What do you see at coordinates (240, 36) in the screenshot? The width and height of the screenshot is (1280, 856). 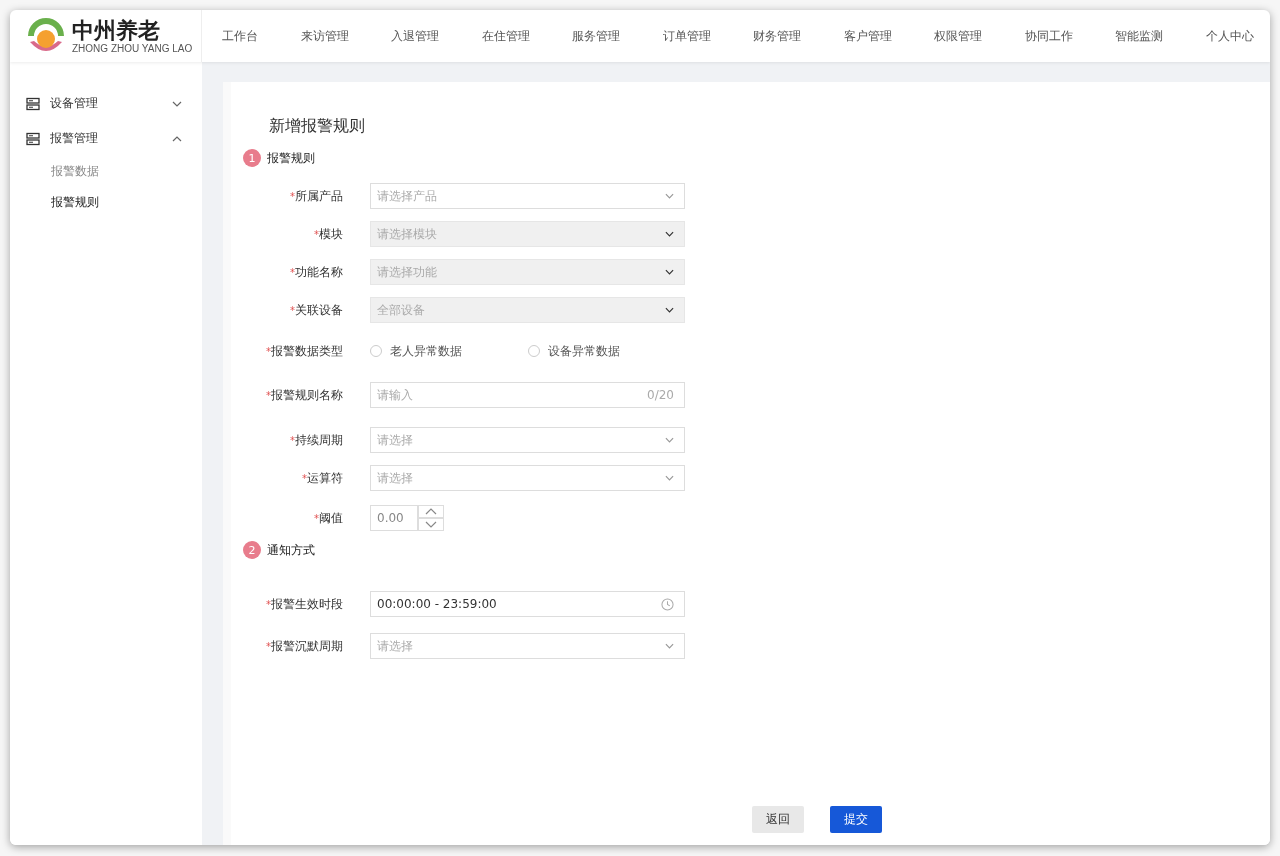 I see `nav-item: 工作台` at bounding box center [240, 36].